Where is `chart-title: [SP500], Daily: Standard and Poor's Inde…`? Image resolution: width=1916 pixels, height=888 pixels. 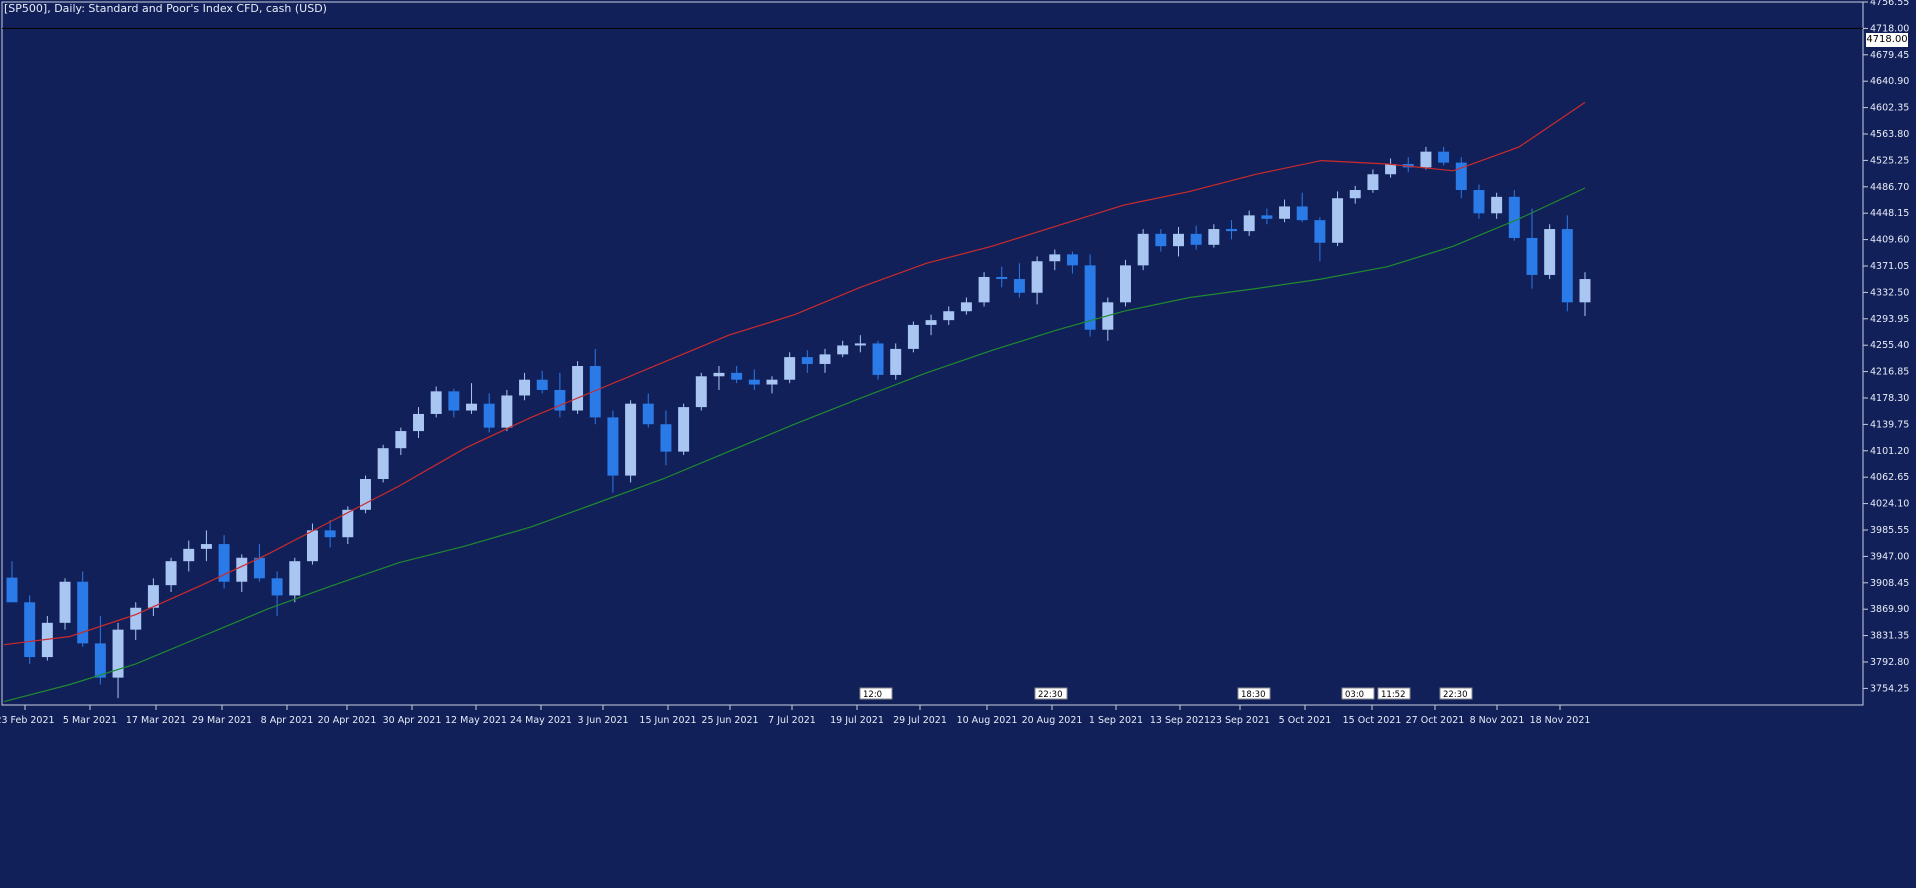 chart-title: [SP500], Daily: Standard and Poor's Inde… is located at coordinates (165, 8).